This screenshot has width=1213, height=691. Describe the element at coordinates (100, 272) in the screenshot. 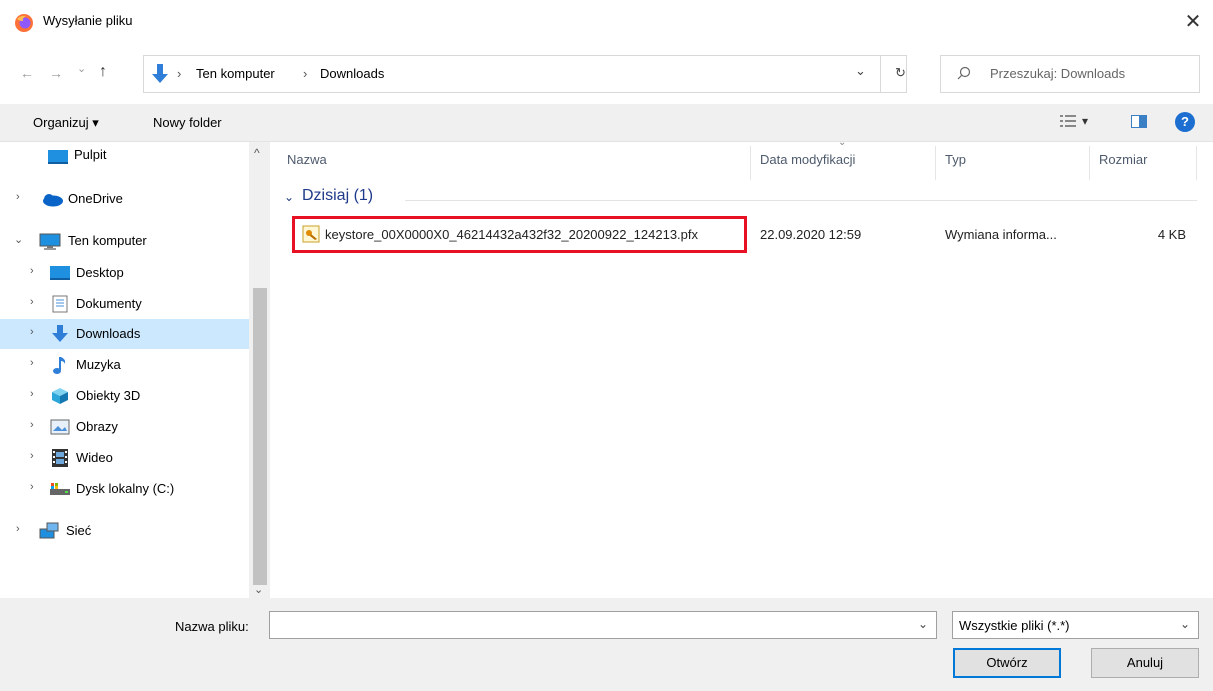

I see `sidebar-item-label: Desktop` at that location.